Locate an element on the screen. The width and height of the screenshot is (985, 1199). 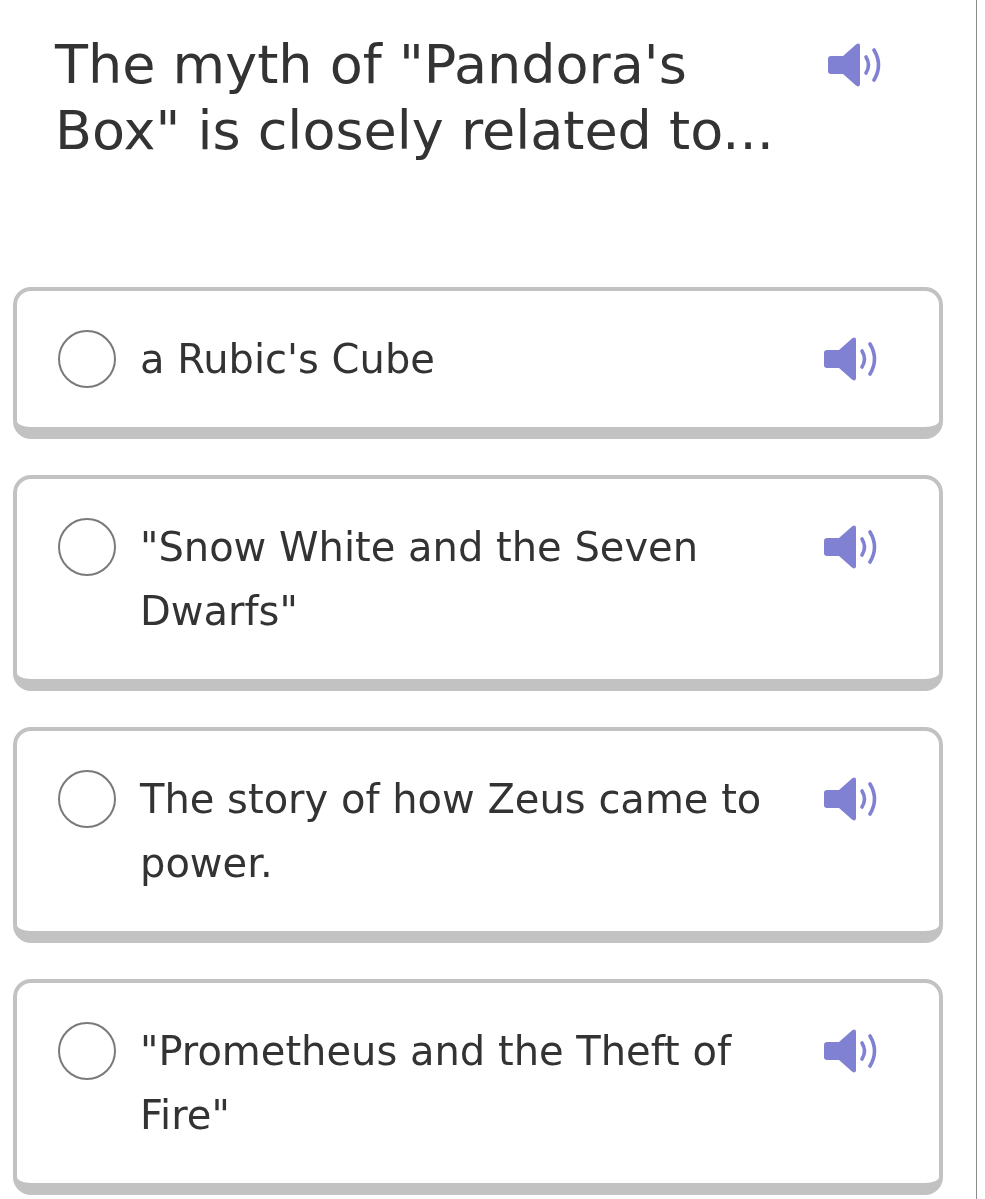
answer-card: a Rubic's Cube is located at coordinates (478, 363).